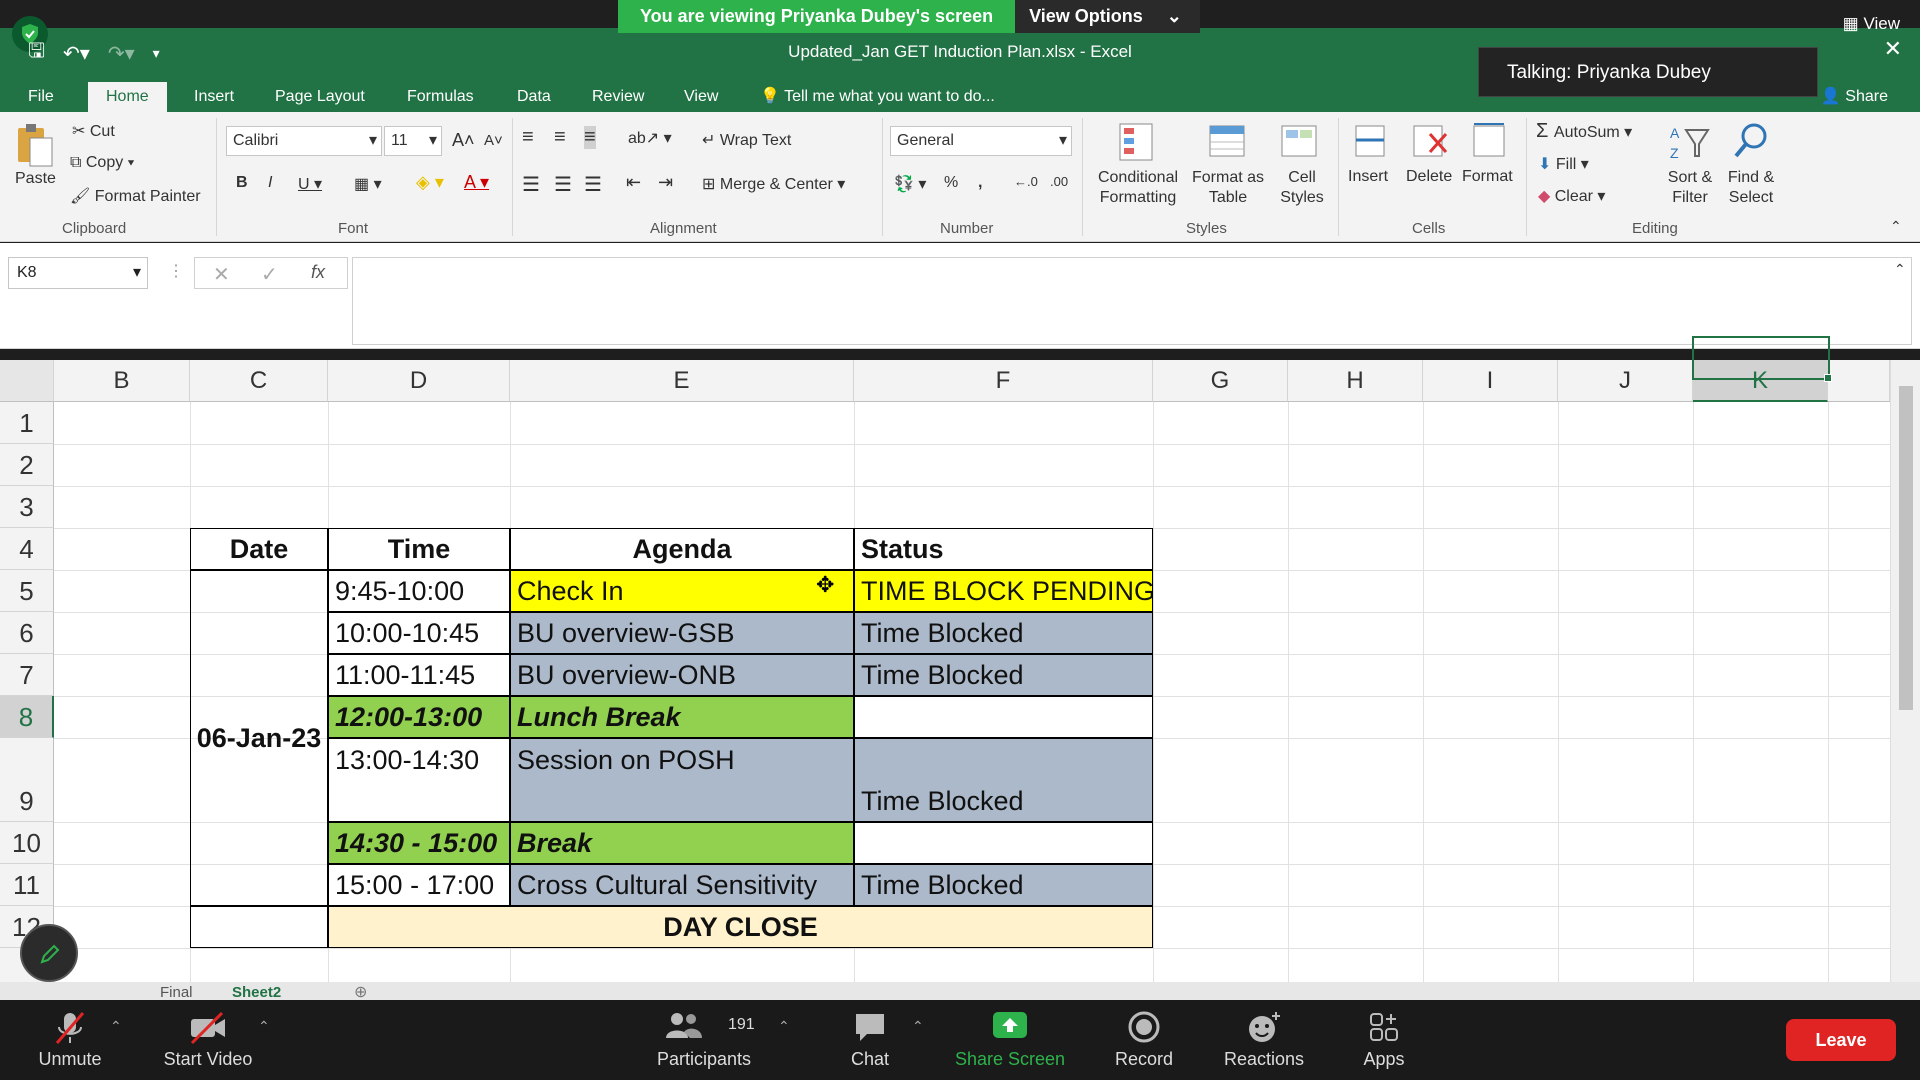  Describe the element at coordinates (27, 465) in the screenshot. I see `row-header: 2` at that location.